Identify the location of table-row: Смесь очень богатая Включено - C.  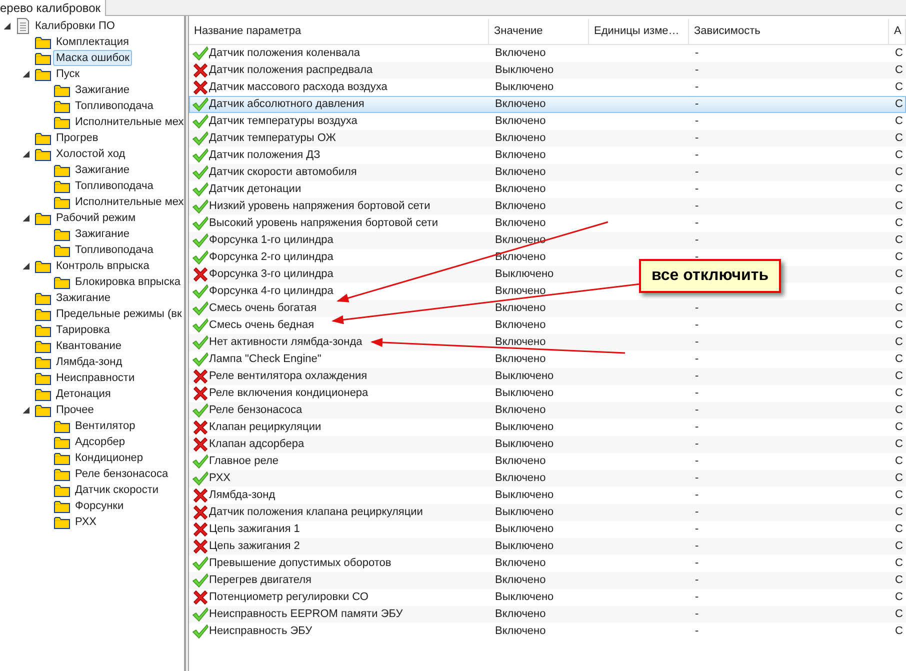
(547, 308).